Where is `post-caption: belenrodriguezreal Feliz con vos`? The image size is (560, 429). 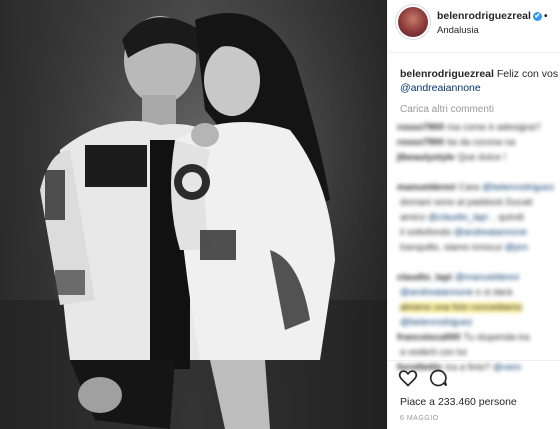
post-caption: belenrodriguezreal Feliz con vos is located at coordinates (479, 74).